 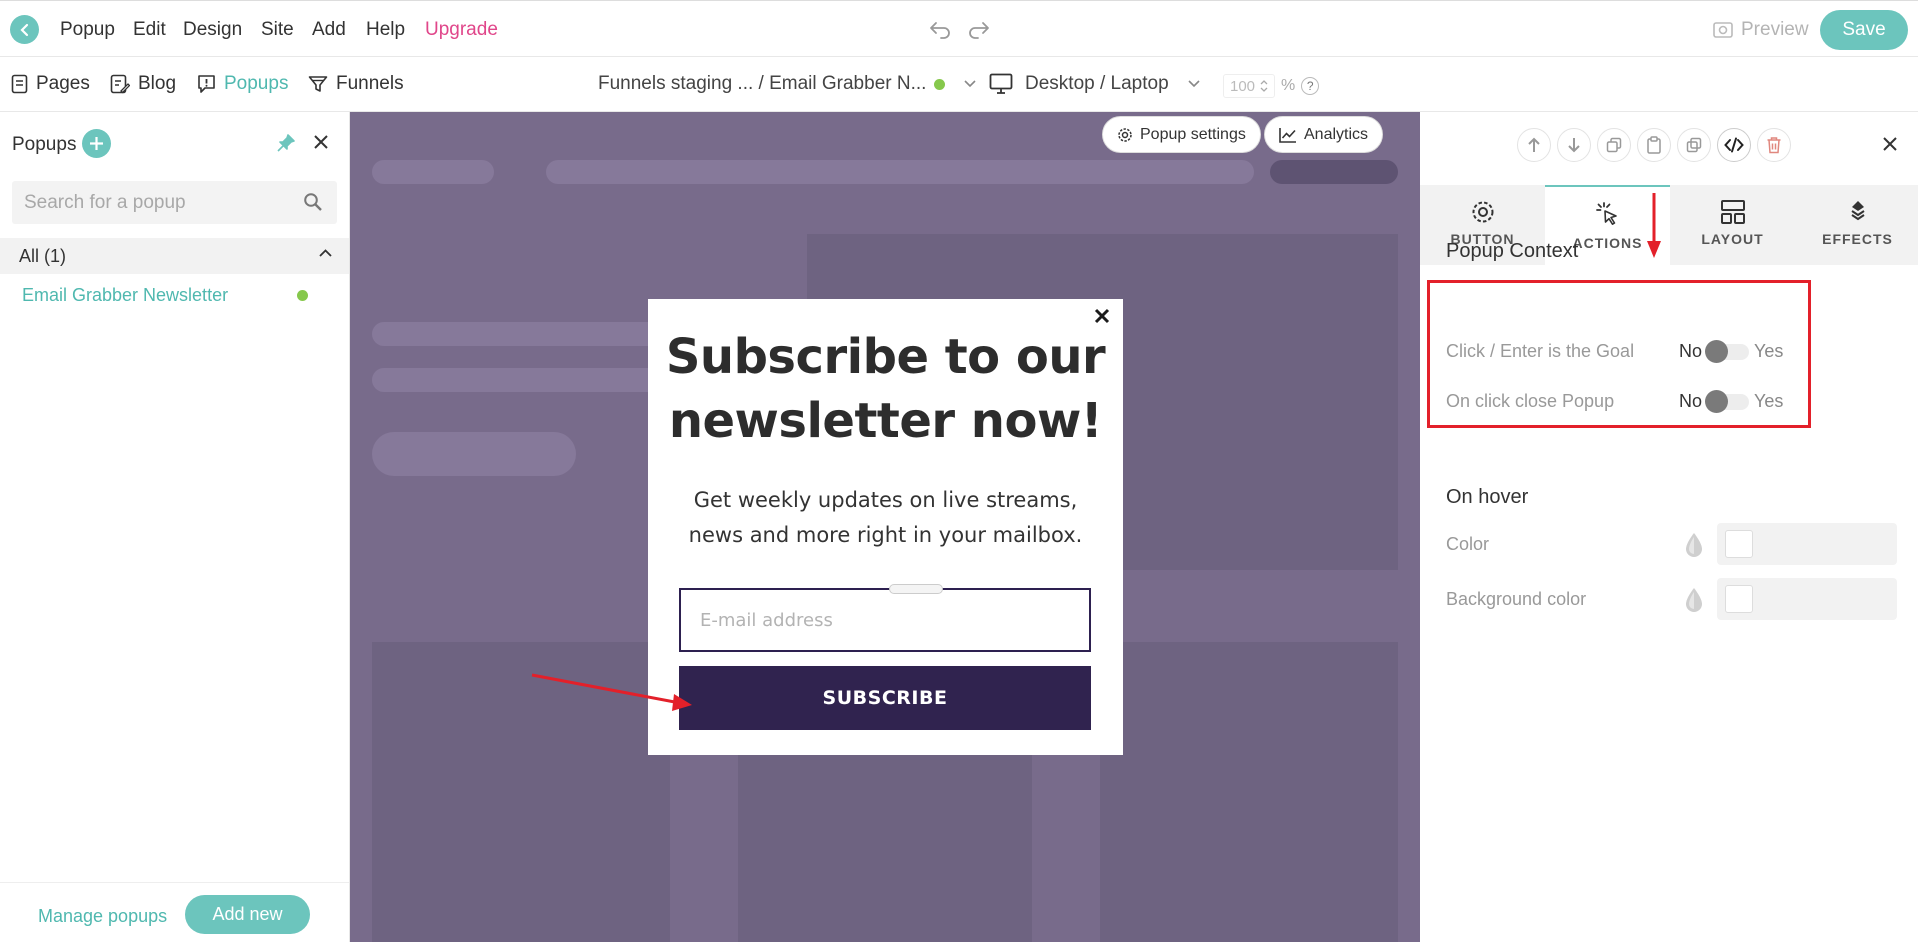 I want to click on resize-handle, so click(x=916, y=589).